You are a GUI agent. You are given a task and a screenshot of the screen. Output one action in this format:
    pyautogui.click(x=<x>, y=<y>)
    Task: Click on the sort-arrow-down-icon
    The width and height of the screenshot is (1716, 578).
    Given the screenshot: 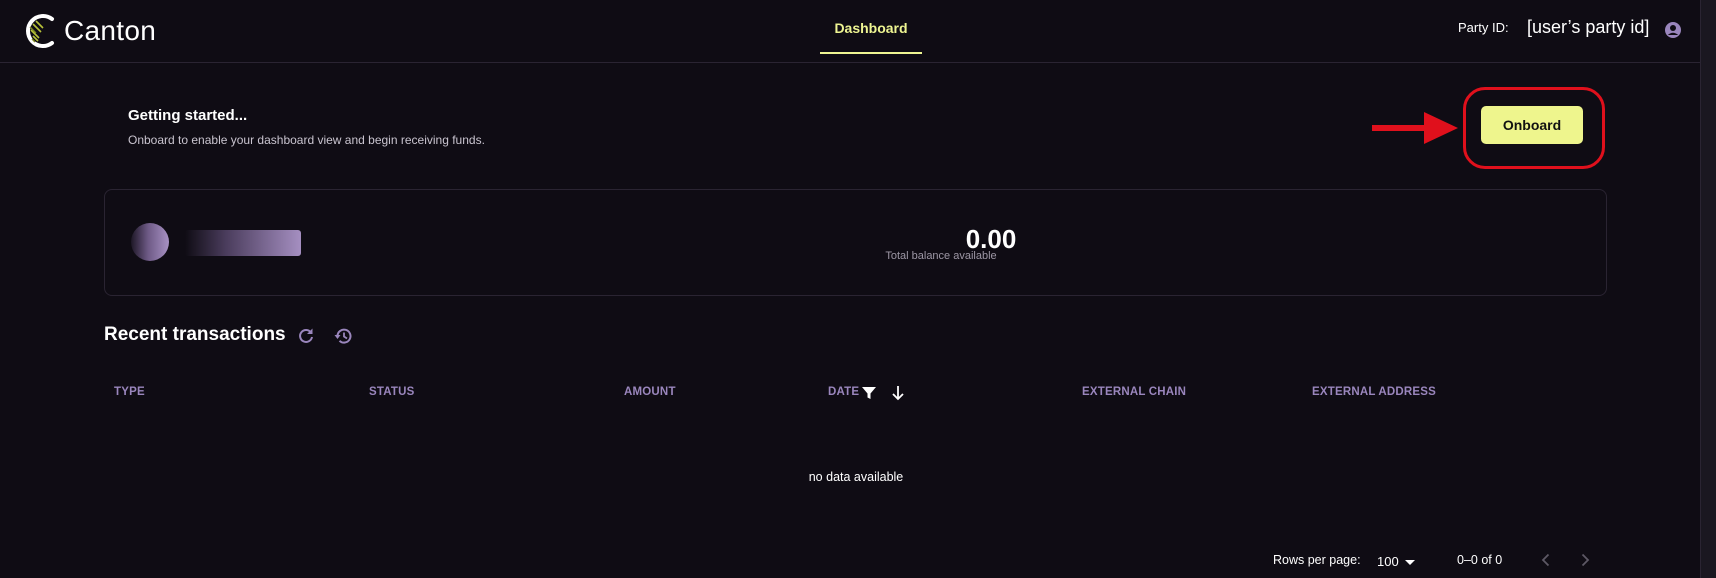 What is the action you would take?
    pyautogui.click(x=898, y=393)
    